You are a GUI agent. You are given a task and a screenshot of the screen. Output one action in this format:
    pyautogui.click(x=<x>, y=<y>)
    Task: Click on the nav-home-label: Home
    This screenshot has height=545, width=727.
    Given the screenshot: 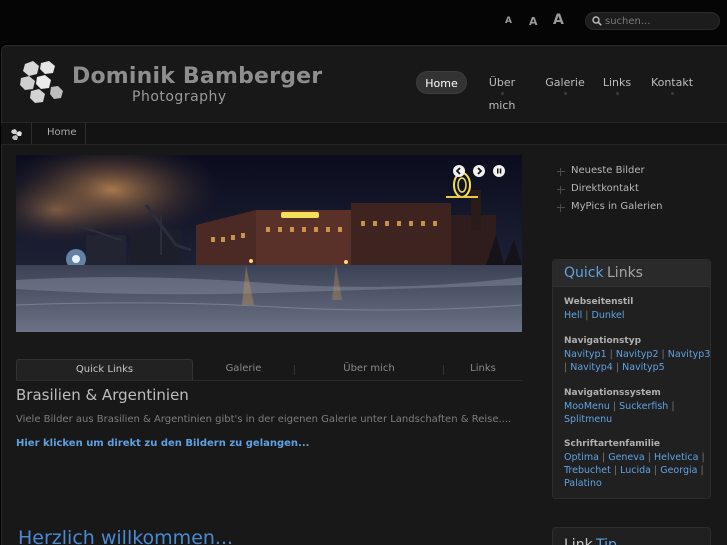 What is the action you would take?
    pyautogui.click(x=441, y=83)
    